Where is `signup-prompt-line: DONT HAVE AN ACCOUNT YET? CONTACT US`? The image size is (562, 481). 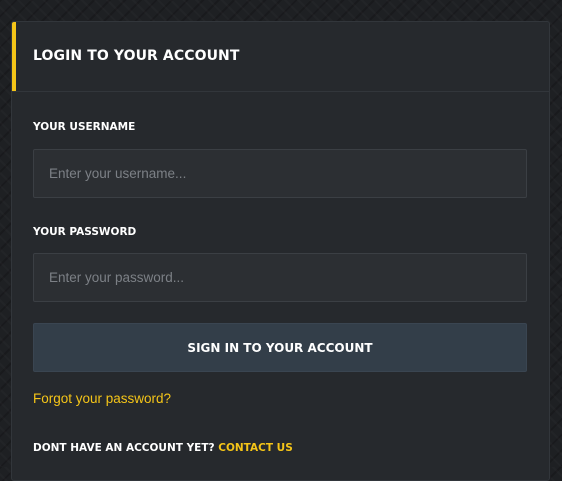 signup-prompt-line: DONT HAVE AN ACCOUNT YET? CONTACT US is located at coordinates (163, 448).